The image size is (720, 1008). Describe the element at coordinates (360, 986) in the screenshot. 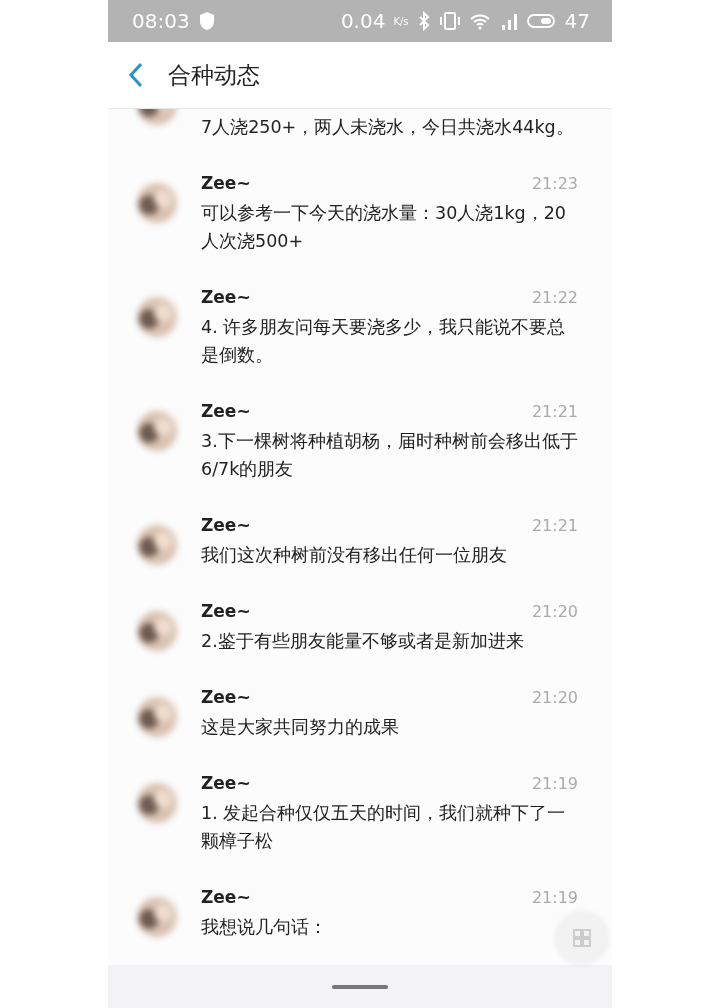

I see `home-indicator` at that location.